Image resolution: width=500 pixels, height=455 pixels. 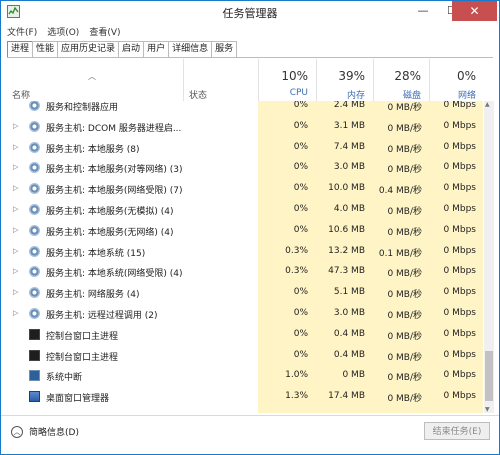 I want to click on tab-strip: 进程 性能 应用历史记录 启动 用户 详细信息 服务, so click(x=122, y=49).